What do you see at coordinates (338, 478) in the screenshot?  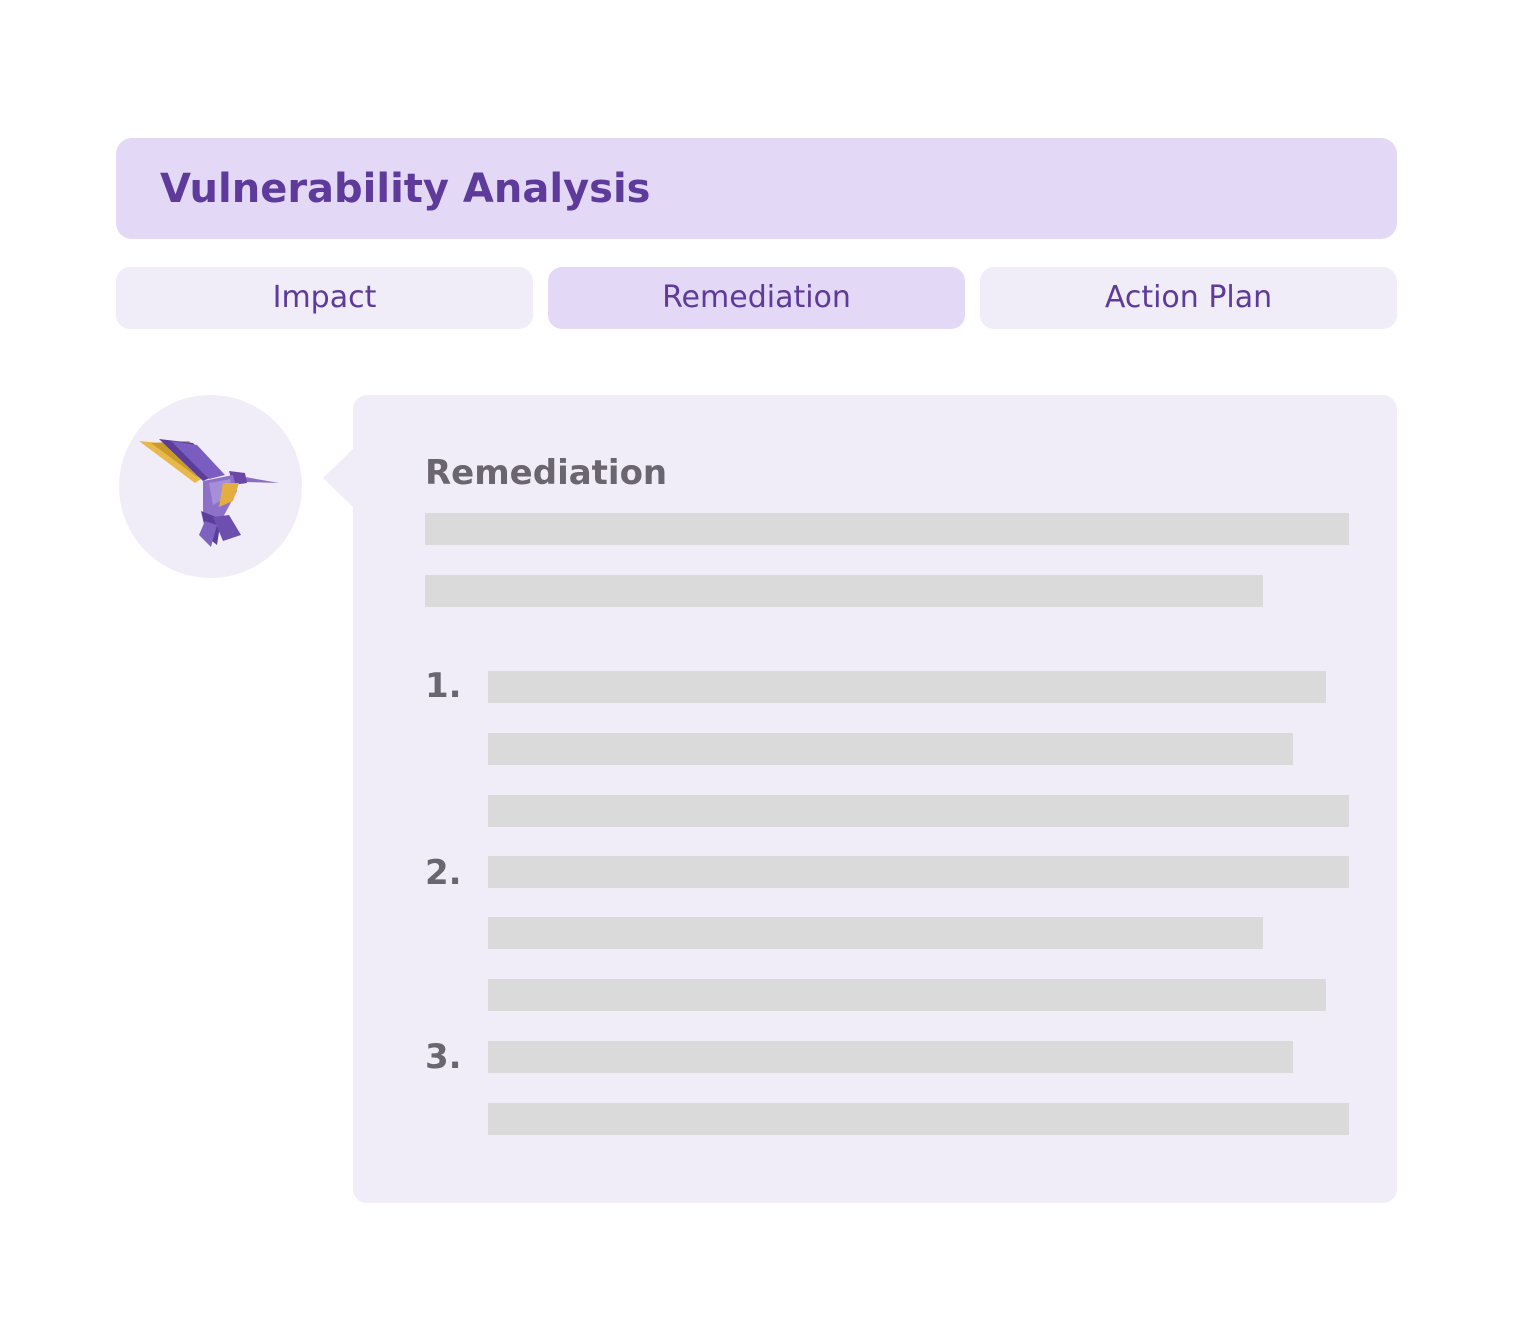 I see `bubble-pointer` at bounding box center [338, 478].